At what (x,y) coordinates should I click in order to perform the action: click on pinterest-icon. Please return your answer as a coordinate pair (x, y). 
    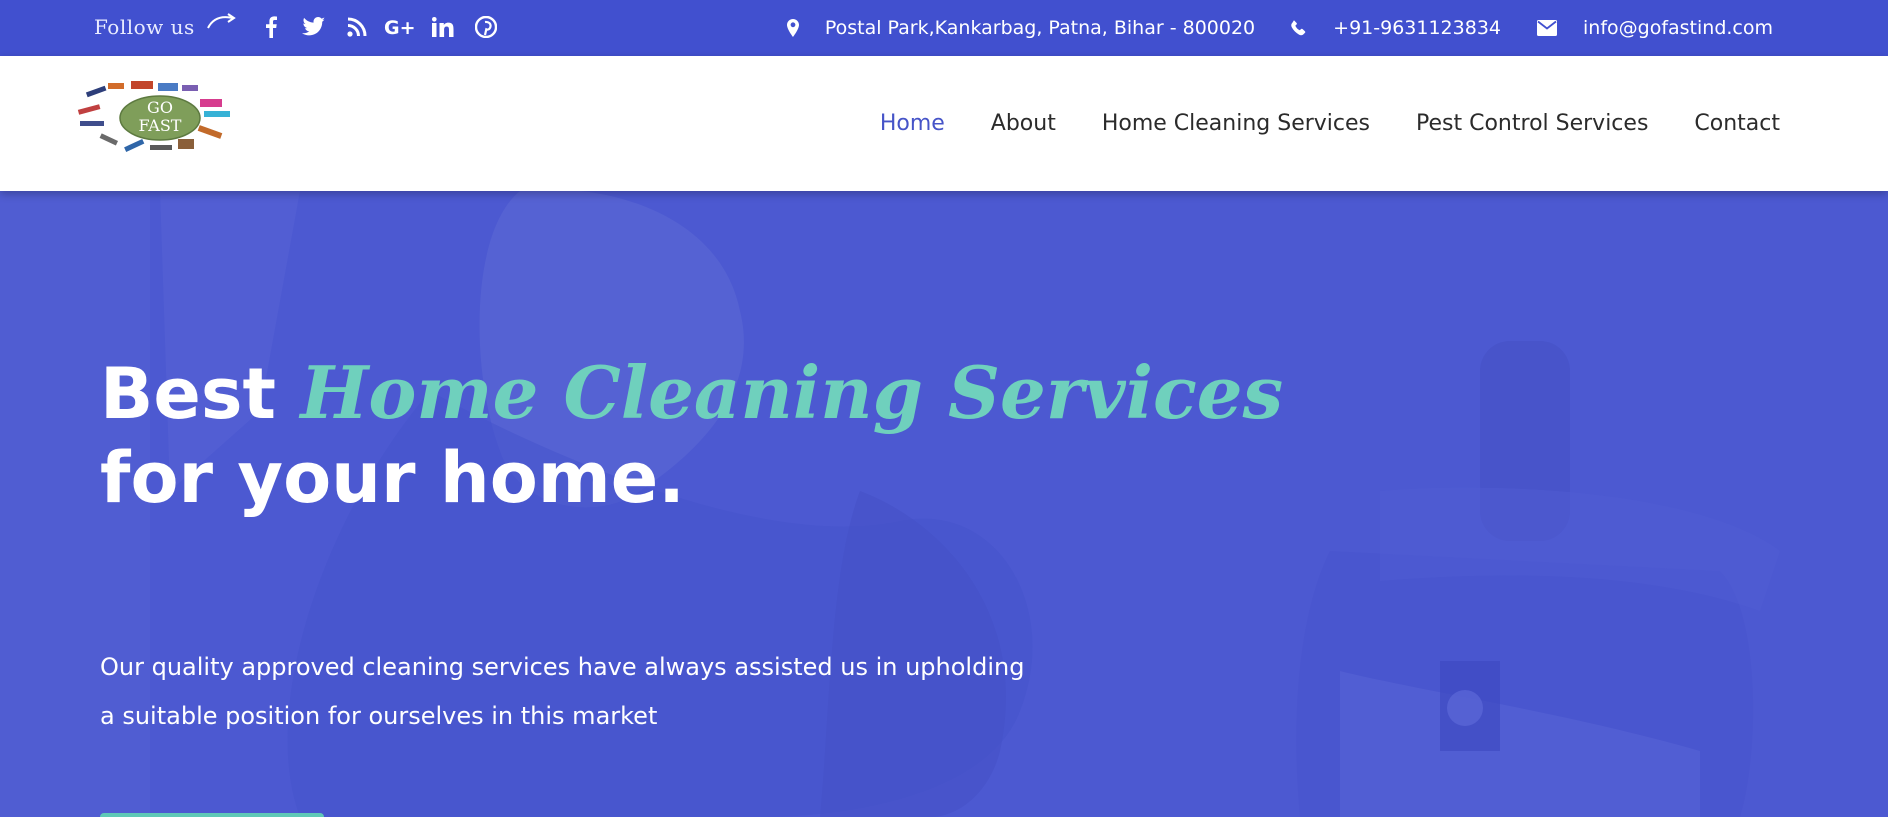
    Looking at the image, I should click on (486, 27).